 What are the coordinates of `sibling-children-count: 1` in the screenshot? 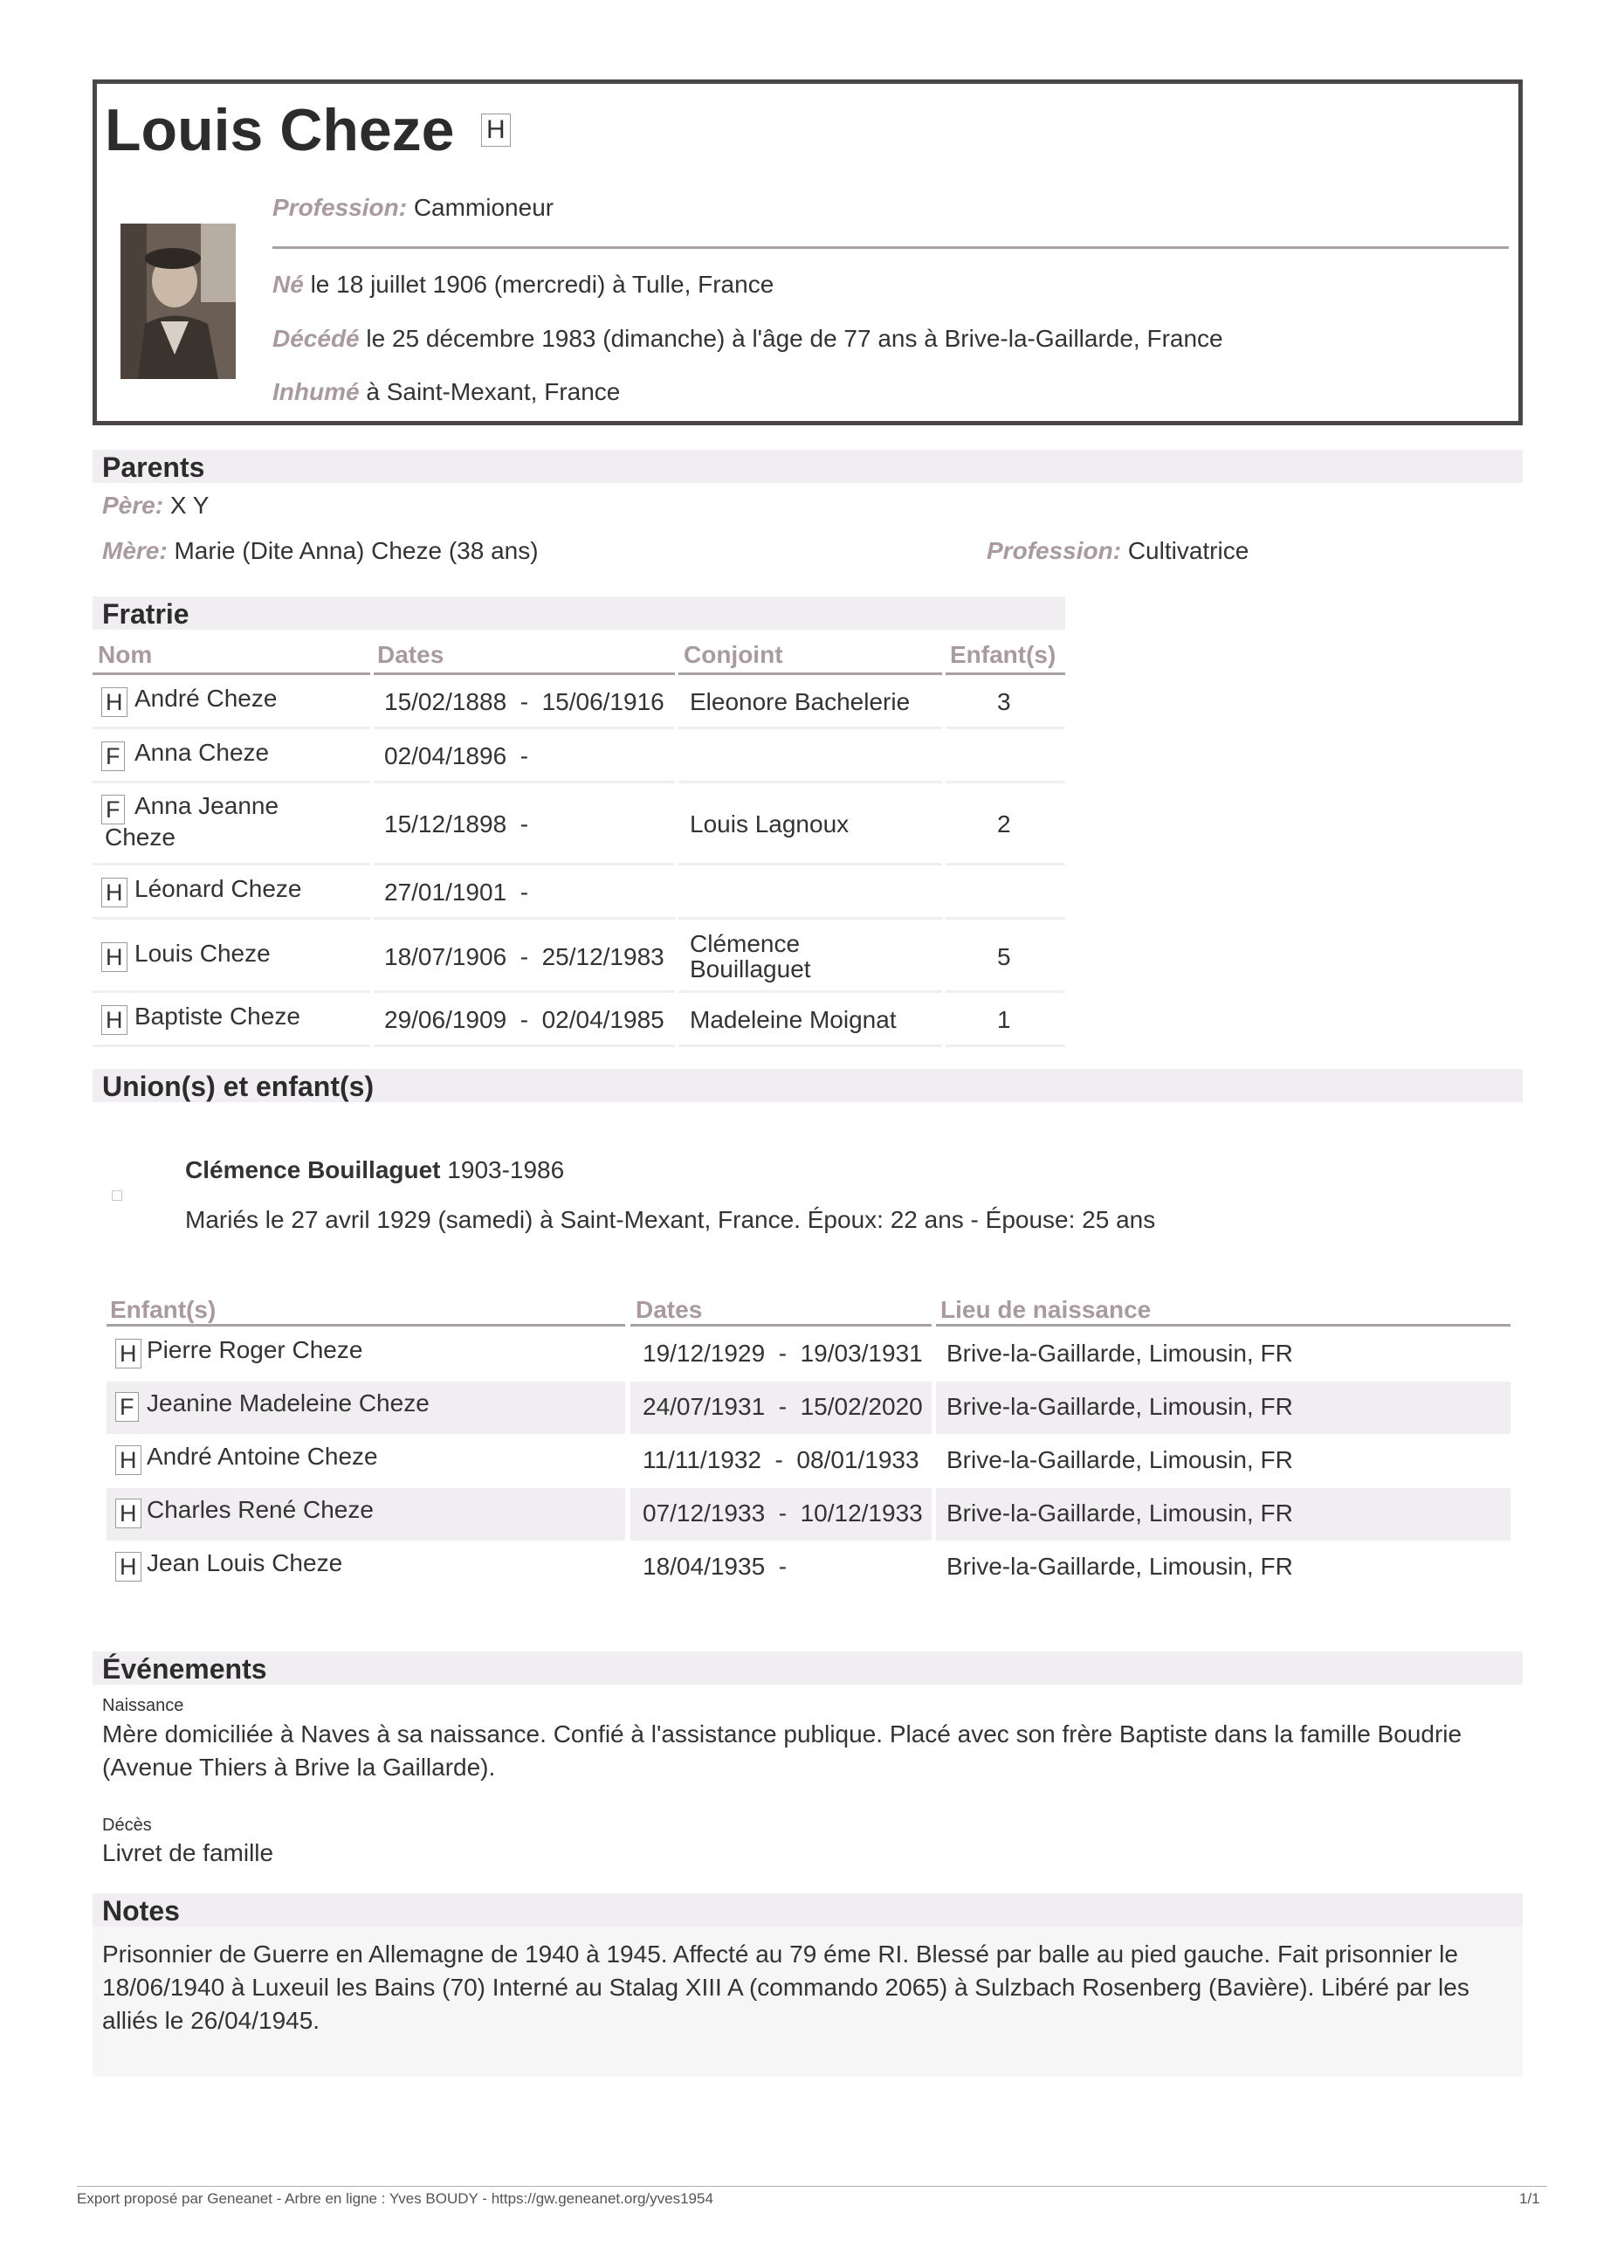 It's located at (1004, 1019).